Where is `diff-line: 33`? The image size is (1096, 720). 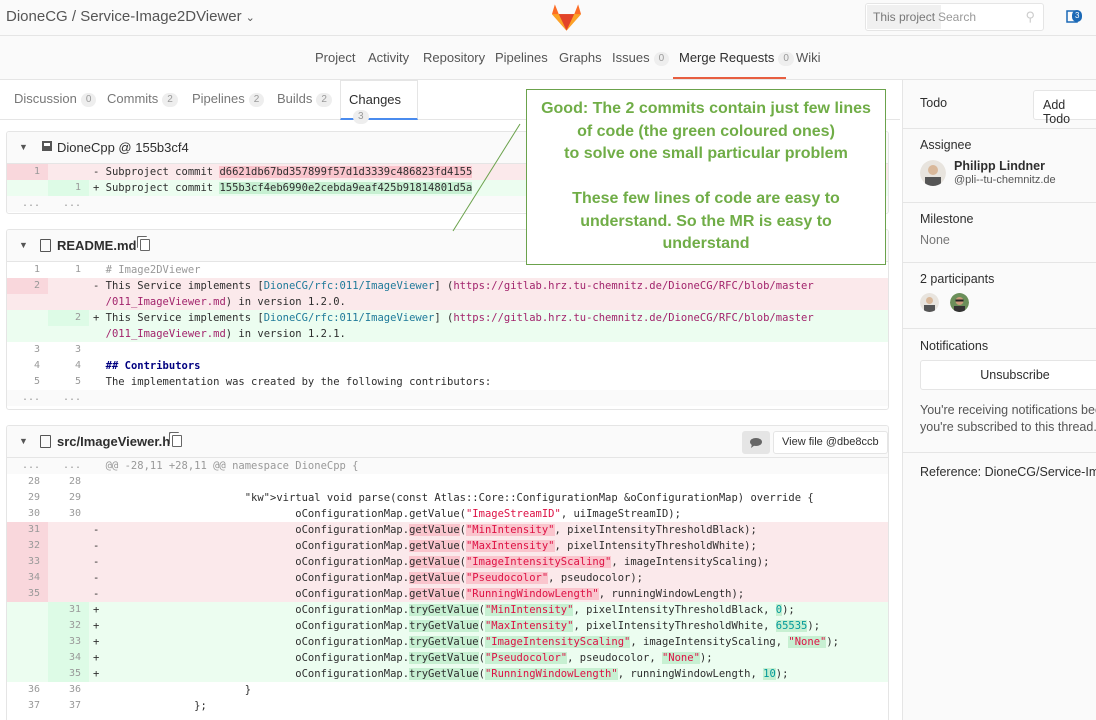 diff-line: 33 is located at coordinates (447, 350).